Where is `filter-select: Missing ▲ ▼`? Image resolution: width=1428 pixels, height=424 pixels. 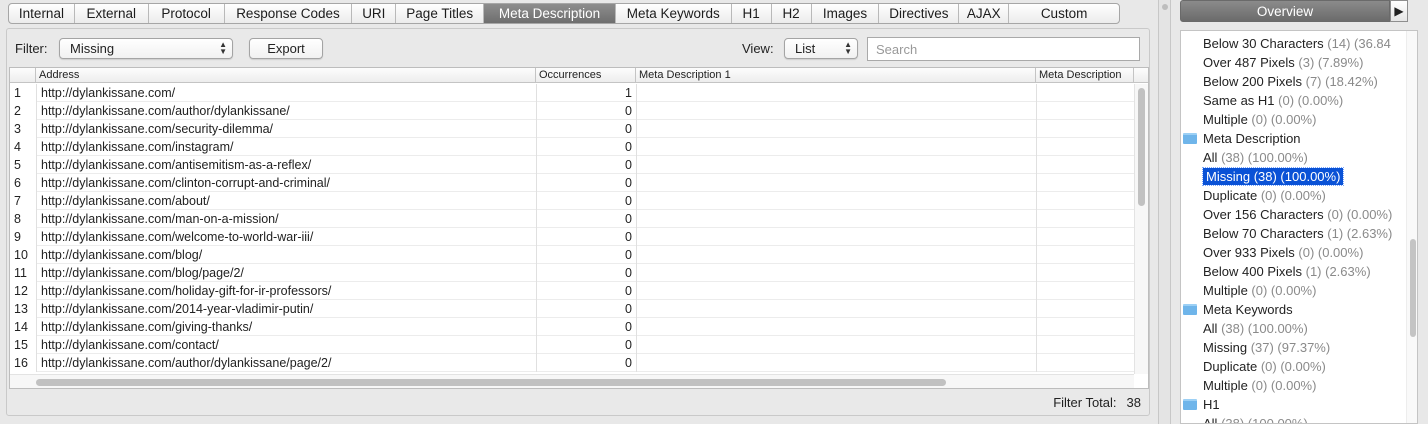
filter-select: Missing ▲ ▼ is located at coordinates (146, 48).